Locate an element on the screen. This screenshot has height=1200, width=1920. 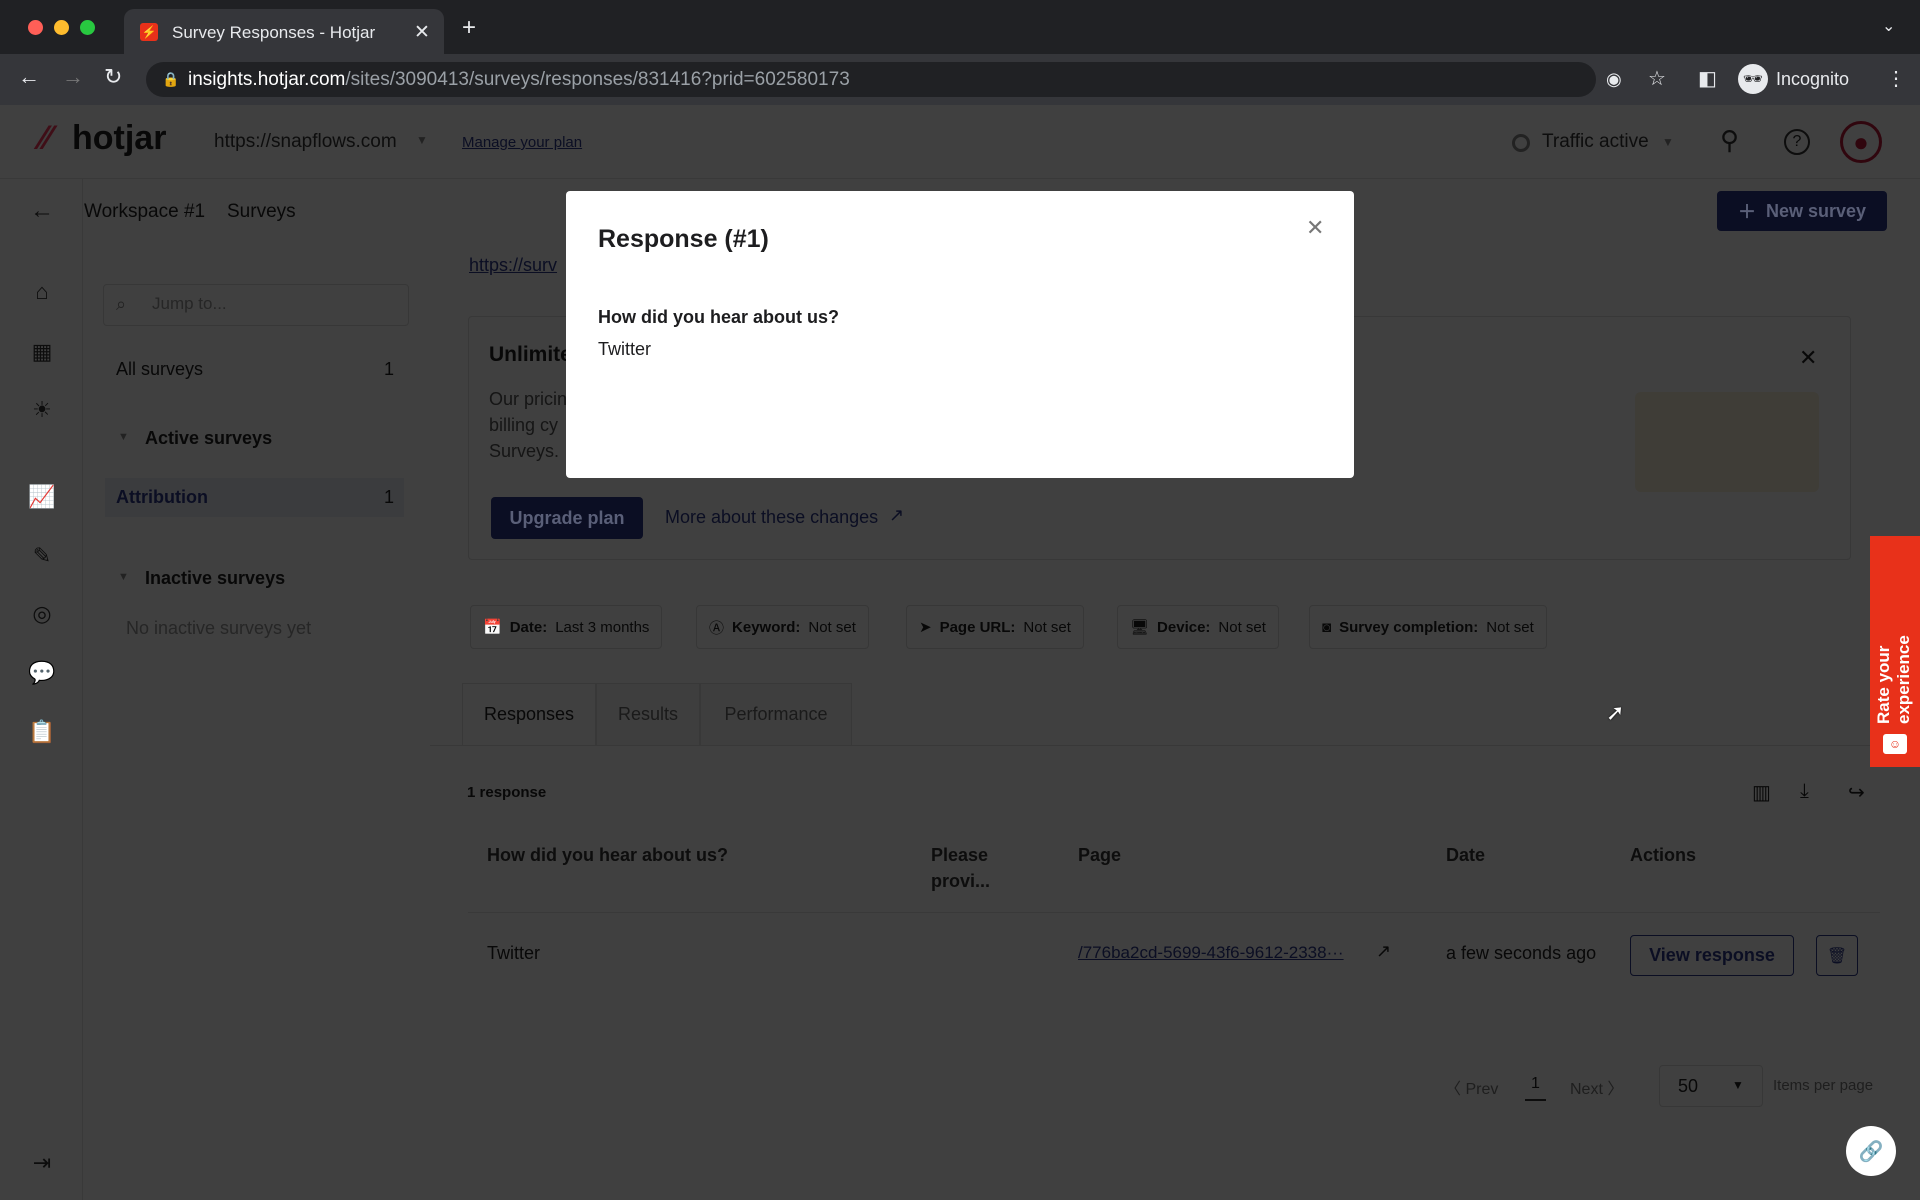
columns-icon: ▥ is located at coordinates (1761, 792).